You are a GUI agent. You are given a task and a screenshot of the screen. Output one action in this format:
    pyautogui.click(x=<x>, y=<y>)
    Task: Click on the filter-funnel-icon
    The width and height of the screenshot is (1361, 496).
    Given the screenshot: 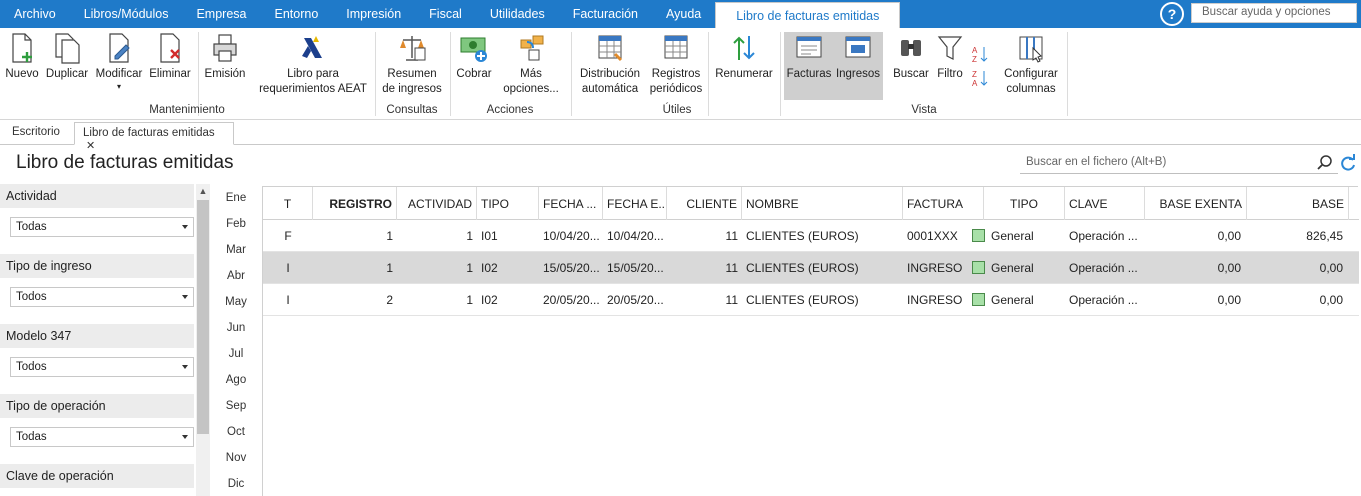 What is the action you would take?
    pyautogui.click(x=950, y=48)
    